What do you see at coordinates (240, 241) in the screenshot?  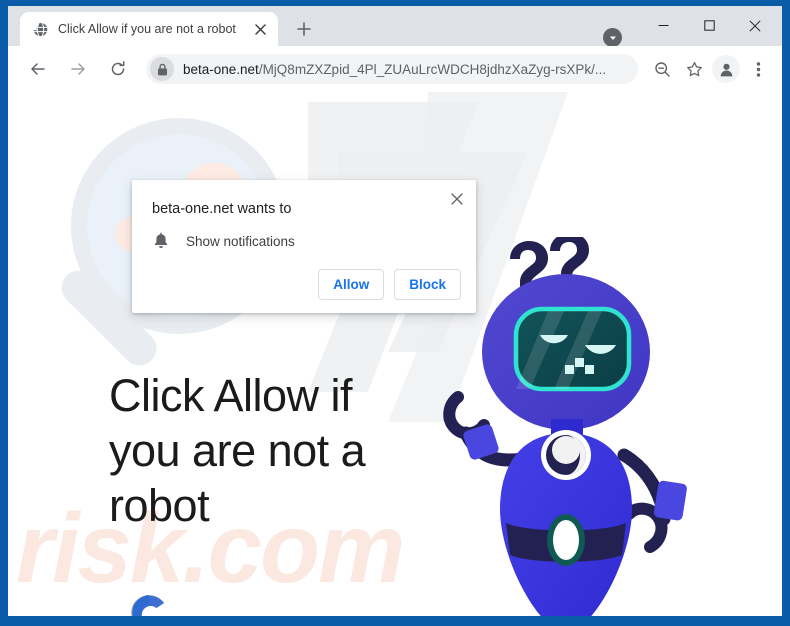 I see `permission-option-label: Show notifications` at bounding box center [240, 241].